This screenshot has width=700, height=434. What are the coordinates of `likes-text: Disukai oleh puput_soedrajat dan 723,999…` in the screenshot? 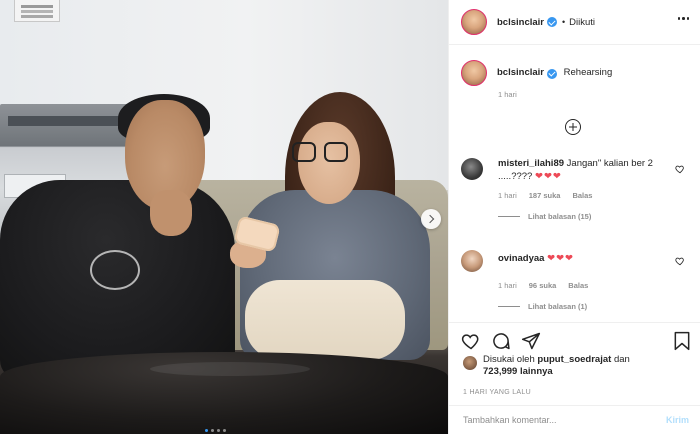 It's located at (583, 366).